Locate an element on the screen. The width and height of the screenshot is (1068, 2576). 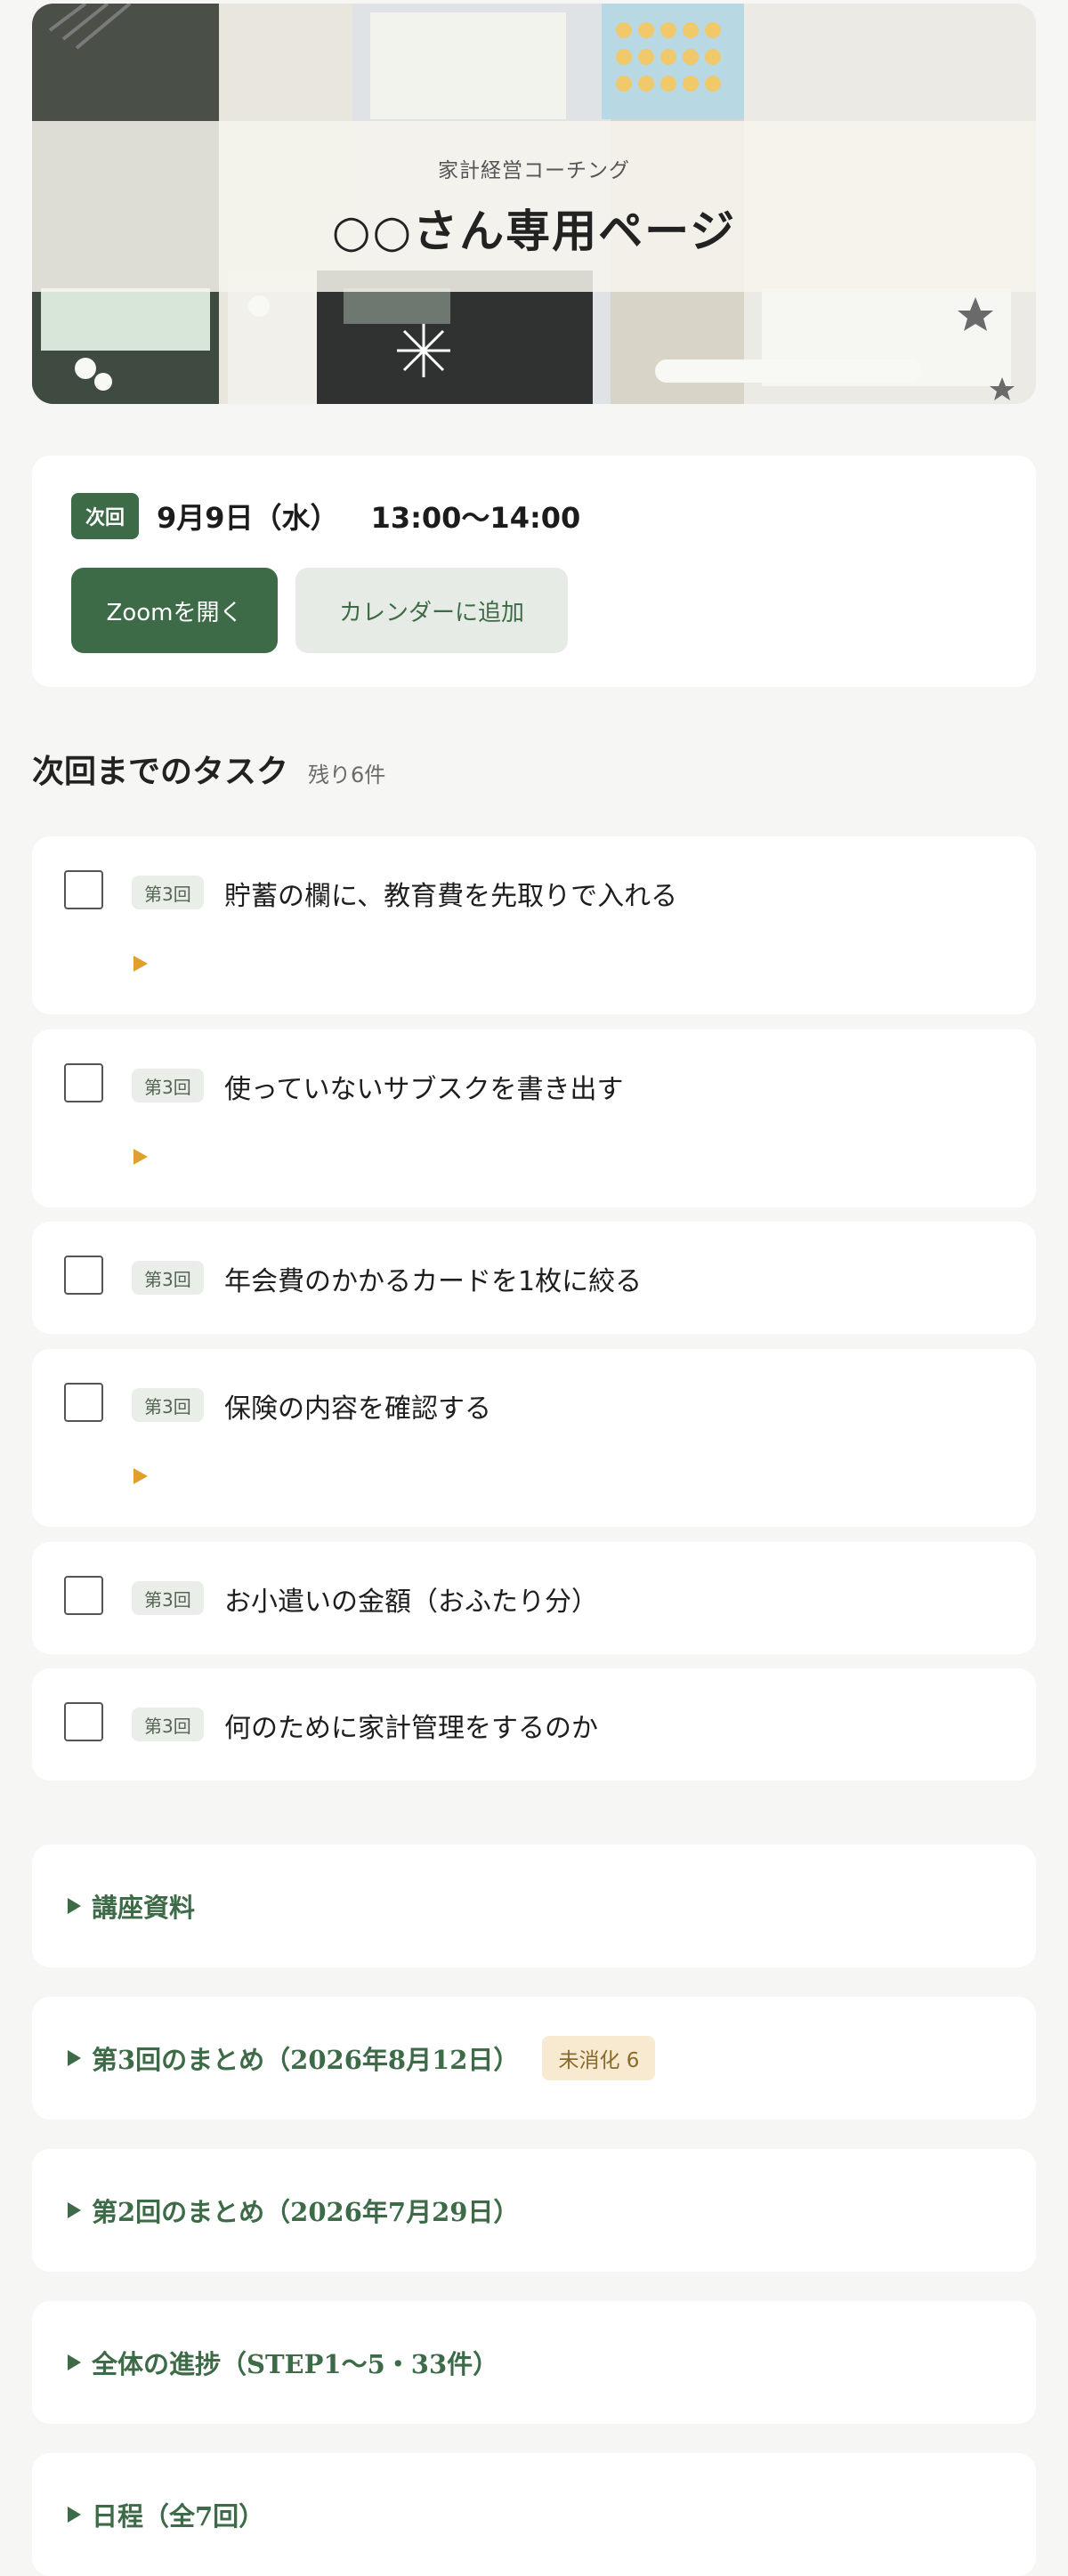
task-text: 年会費のかかるカードを1枚に絞る is located at coordinates (434, 1281).